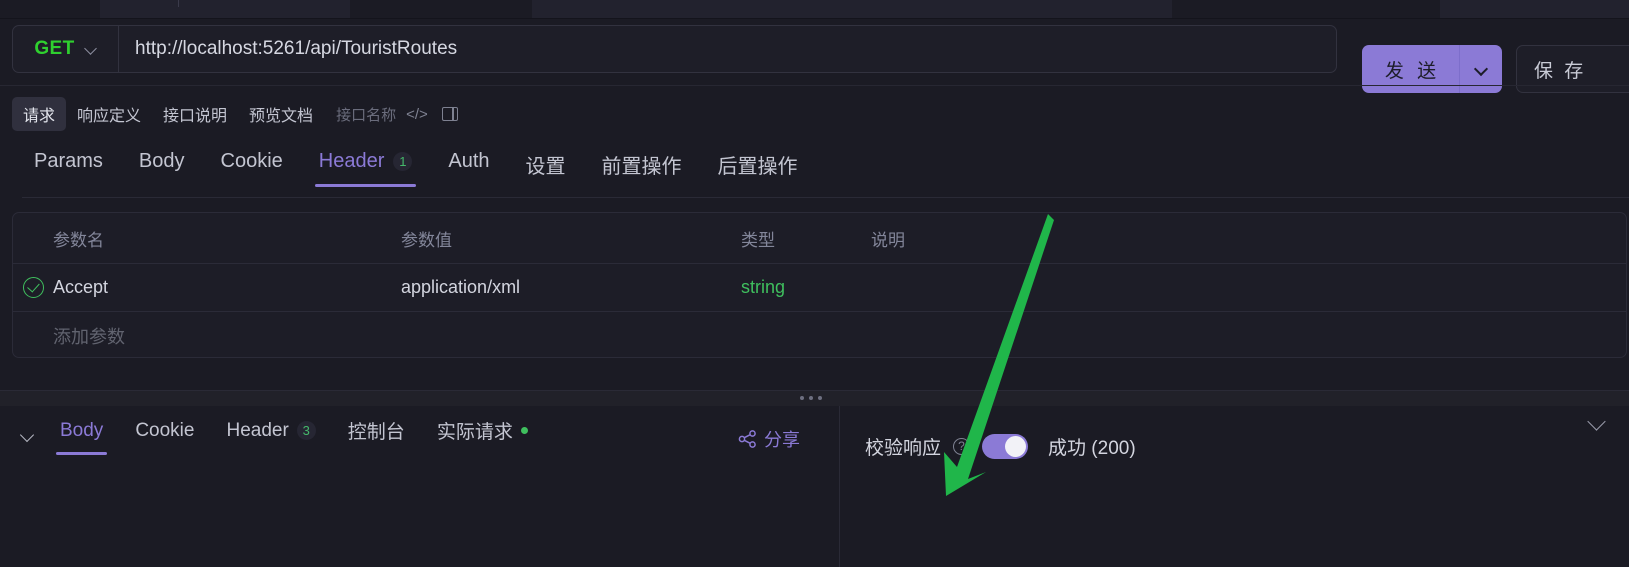  I want to click on method-label: GET, so click(54, 48).